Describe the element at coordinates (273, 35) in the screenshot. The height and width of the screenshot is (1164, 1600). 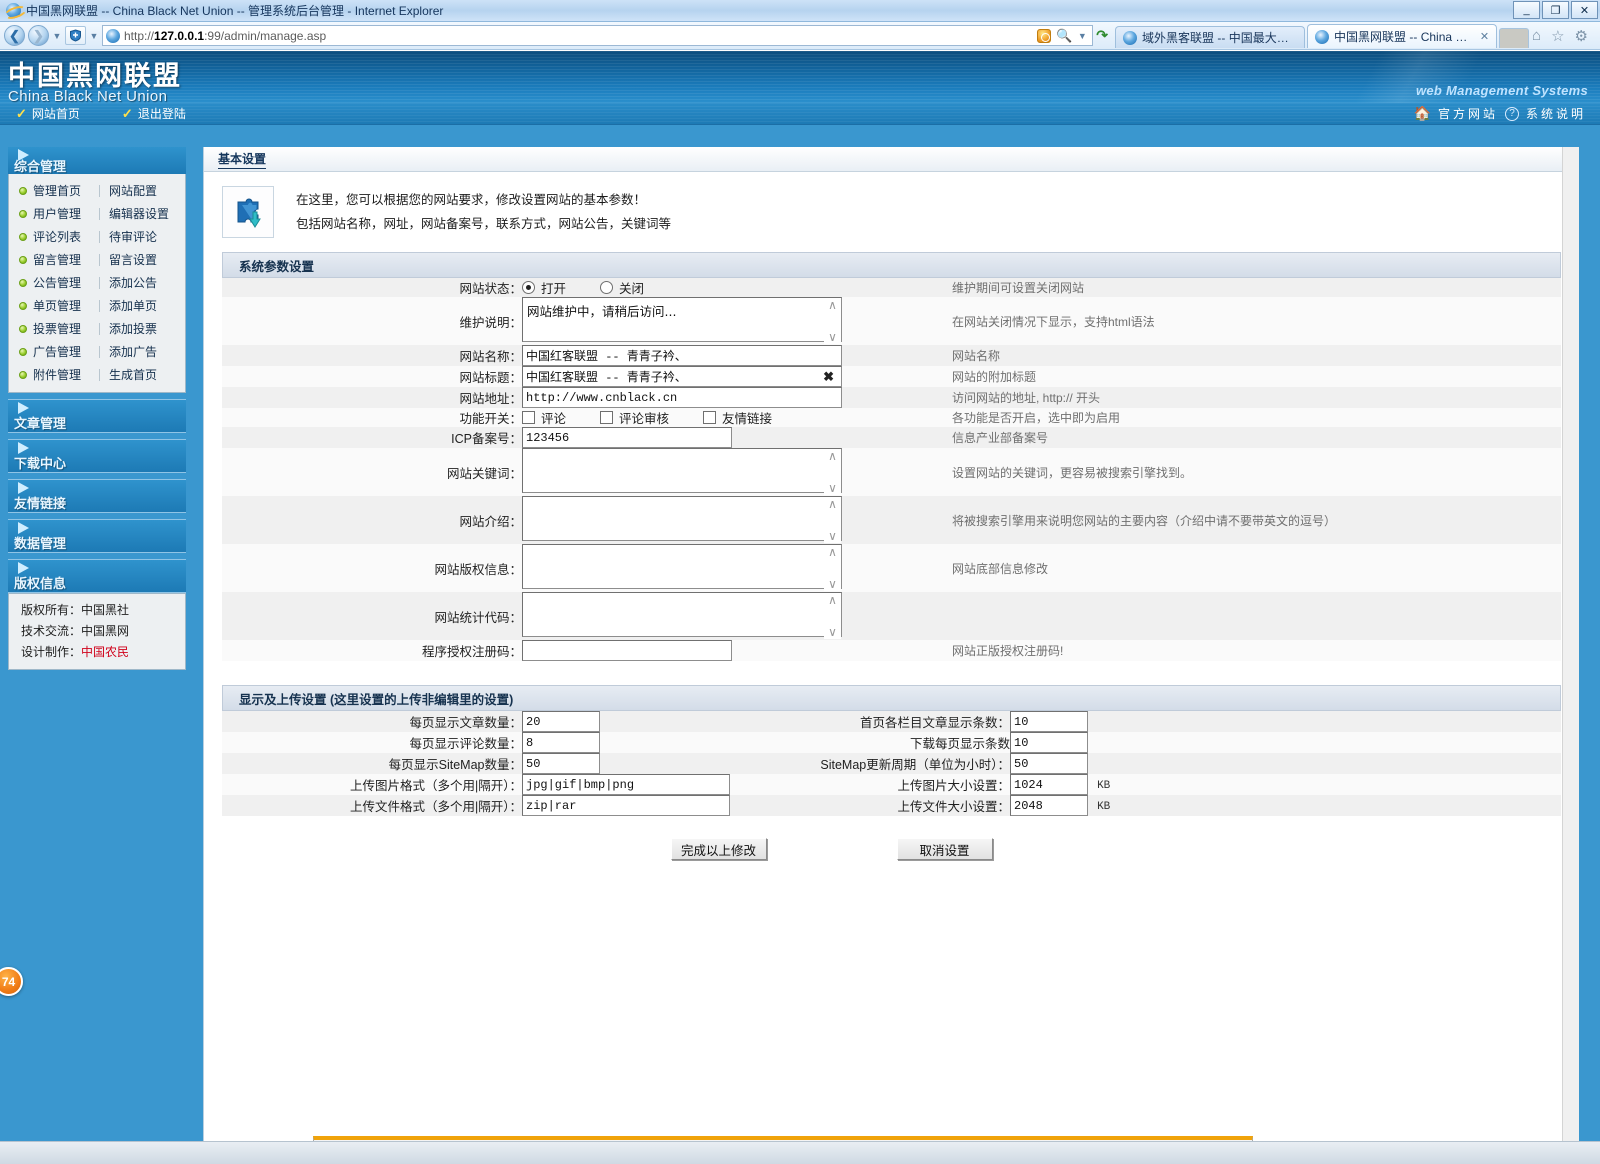
I see `url-path: /admin/manage.asp` at that location.